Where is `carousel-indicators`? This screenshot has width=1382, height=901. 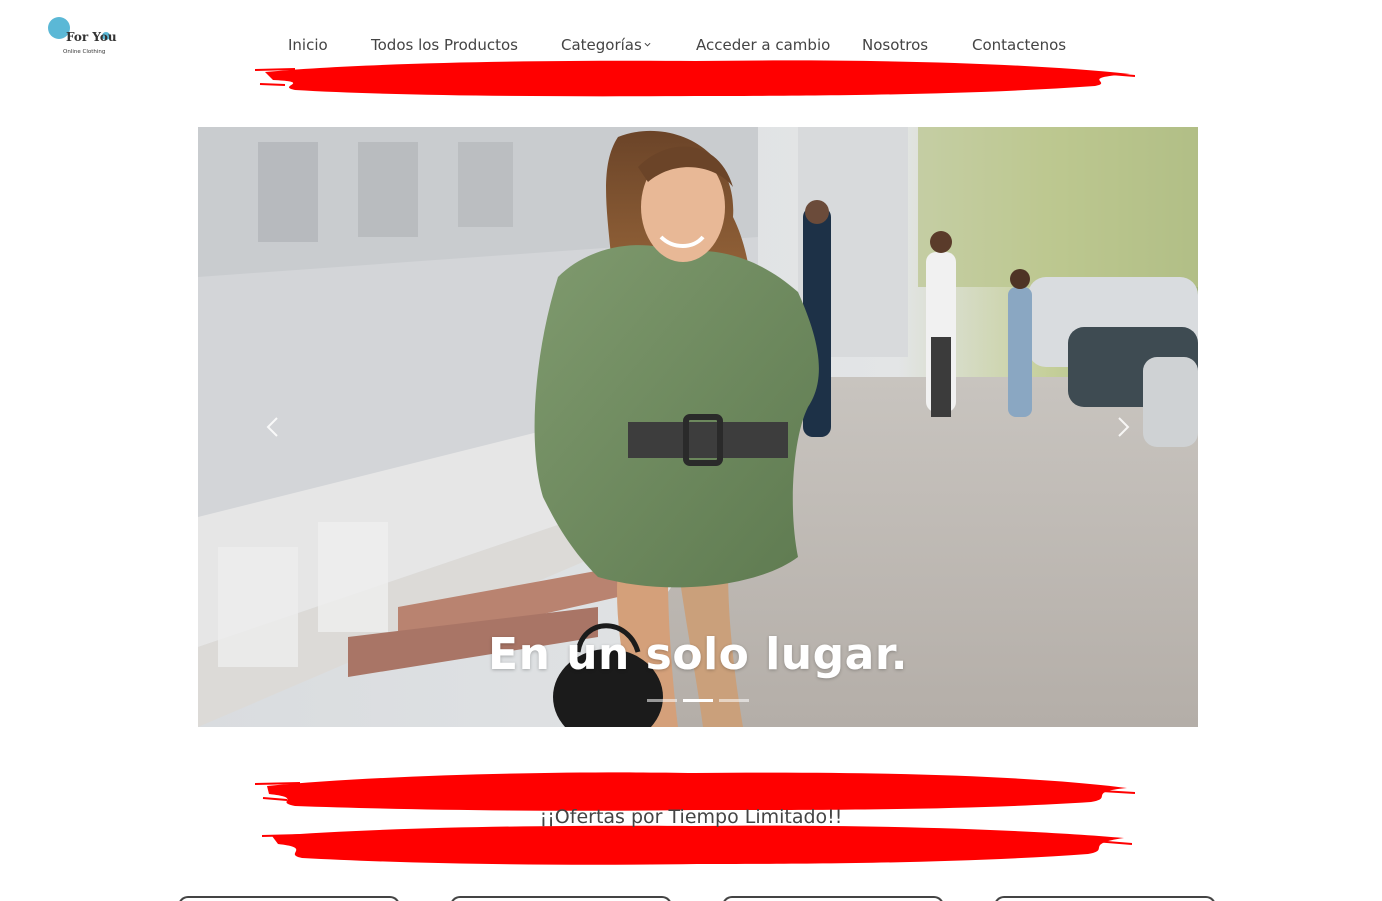 carousel-indicators is located at coordinates (698, 700).